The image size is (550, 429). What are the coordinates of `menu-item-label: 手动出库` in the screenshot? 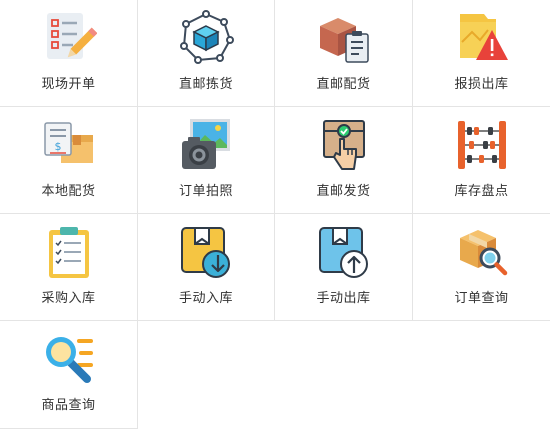 It's located at (343, 298).